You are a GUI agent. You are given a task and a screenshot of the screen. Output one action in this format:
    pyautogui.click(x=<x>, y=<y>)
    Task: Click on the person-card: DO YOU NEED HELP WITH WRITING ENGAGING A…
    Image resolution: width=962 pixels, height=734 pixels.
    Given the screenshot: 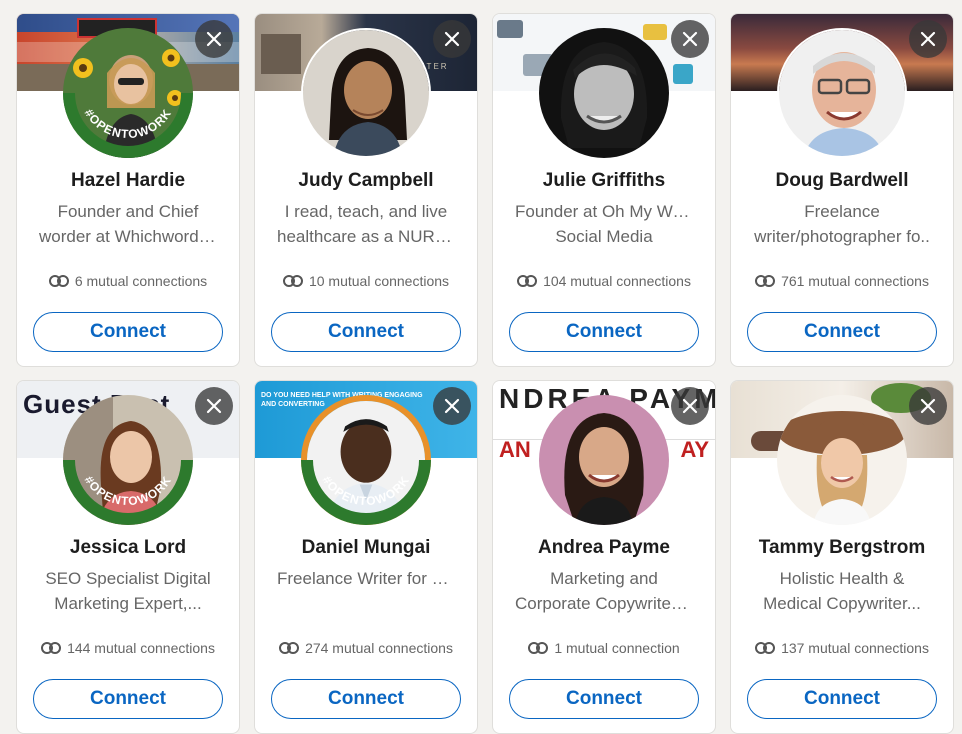 What is the action you would take?
    pyautogui.click(x=366, y=557)
    